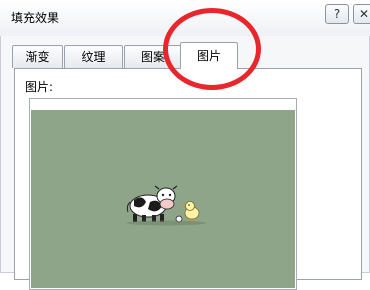 Image resolution: width=370 pixels, height=290 pixels. What do you see at coordinates (39, 87) in the screenshot?
I see `picture-label: 图片:` at bounding box center [39, 87].